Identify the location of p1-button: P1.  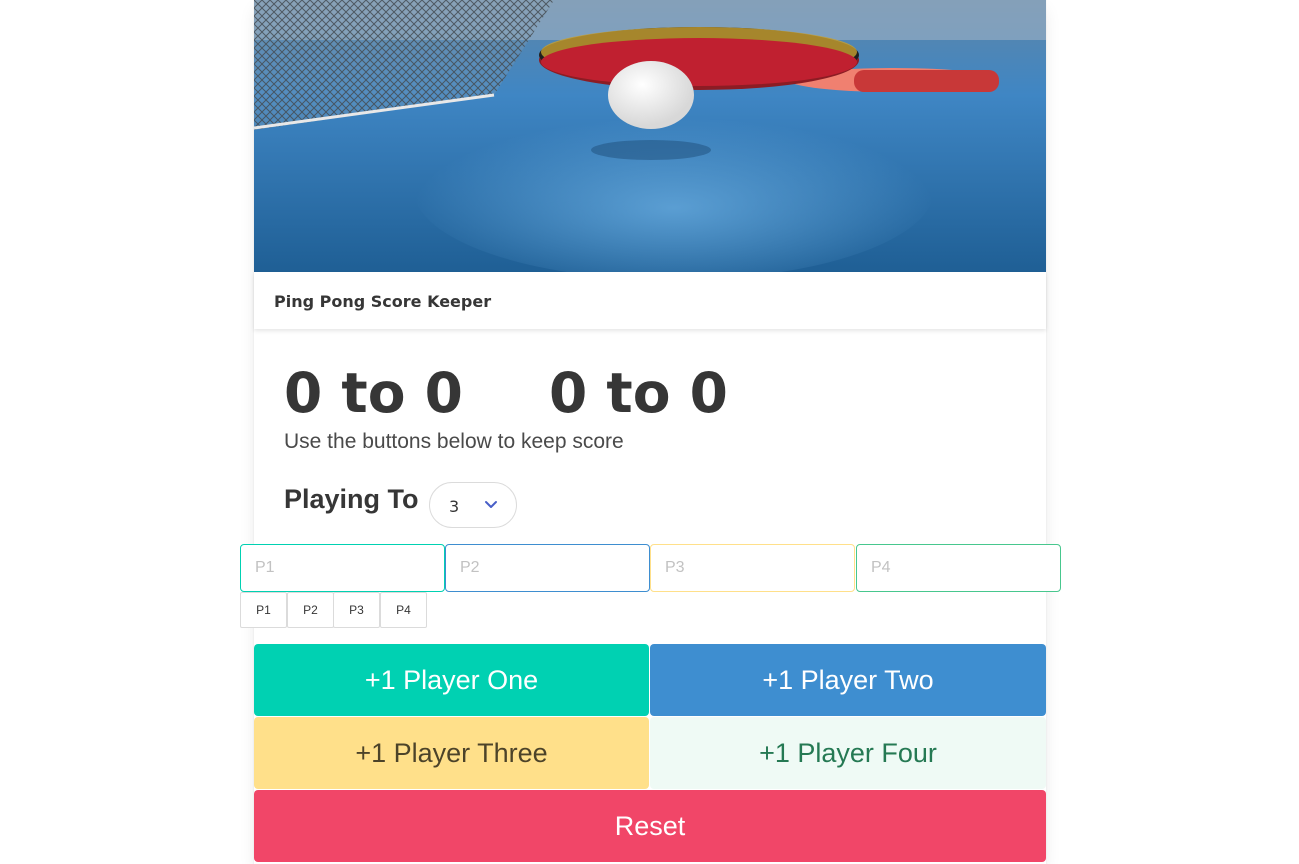
(263, 610).